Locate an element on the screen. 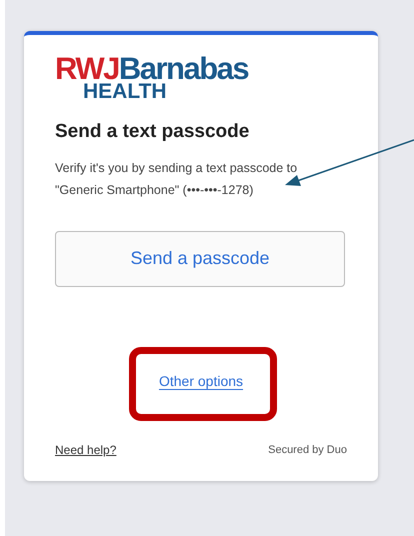 The image size is (414, 536). description-text: Verify it's you by sending a text passcode to "Generic Smartphone" (•••-•••-1278) is located at coordinates (176, 179).